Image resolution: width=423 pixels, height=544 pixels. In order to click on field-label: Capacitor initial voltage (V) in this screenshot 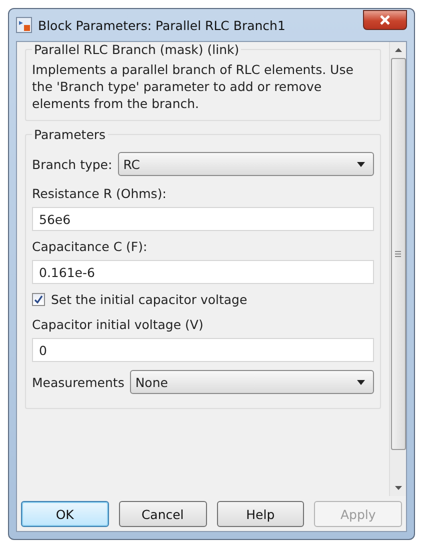, I will do `click(118, 324)`.